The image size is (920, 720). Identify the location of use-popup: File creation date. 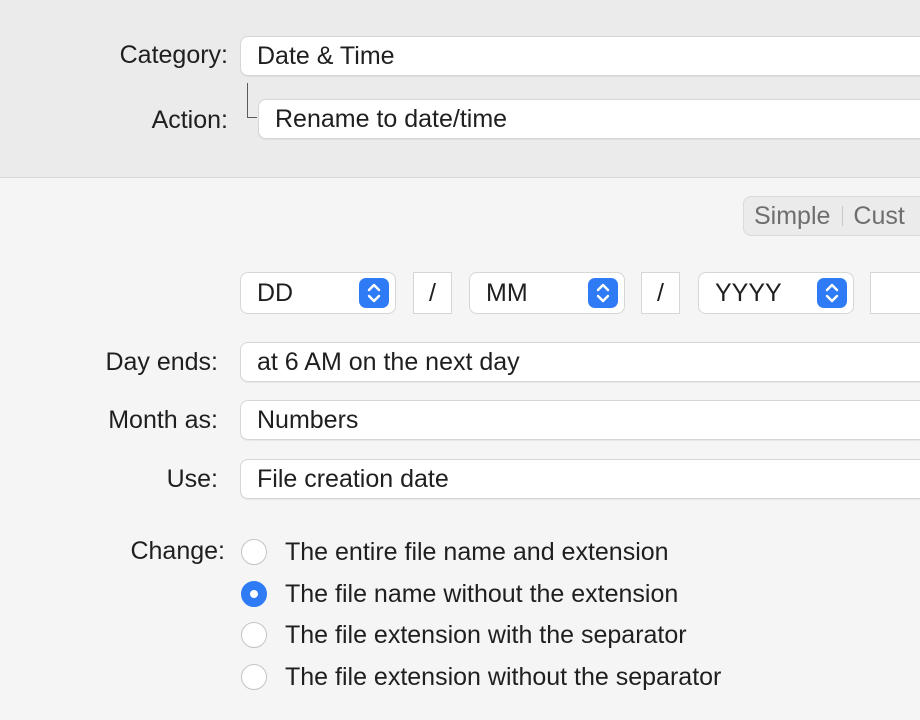
(580, 479).